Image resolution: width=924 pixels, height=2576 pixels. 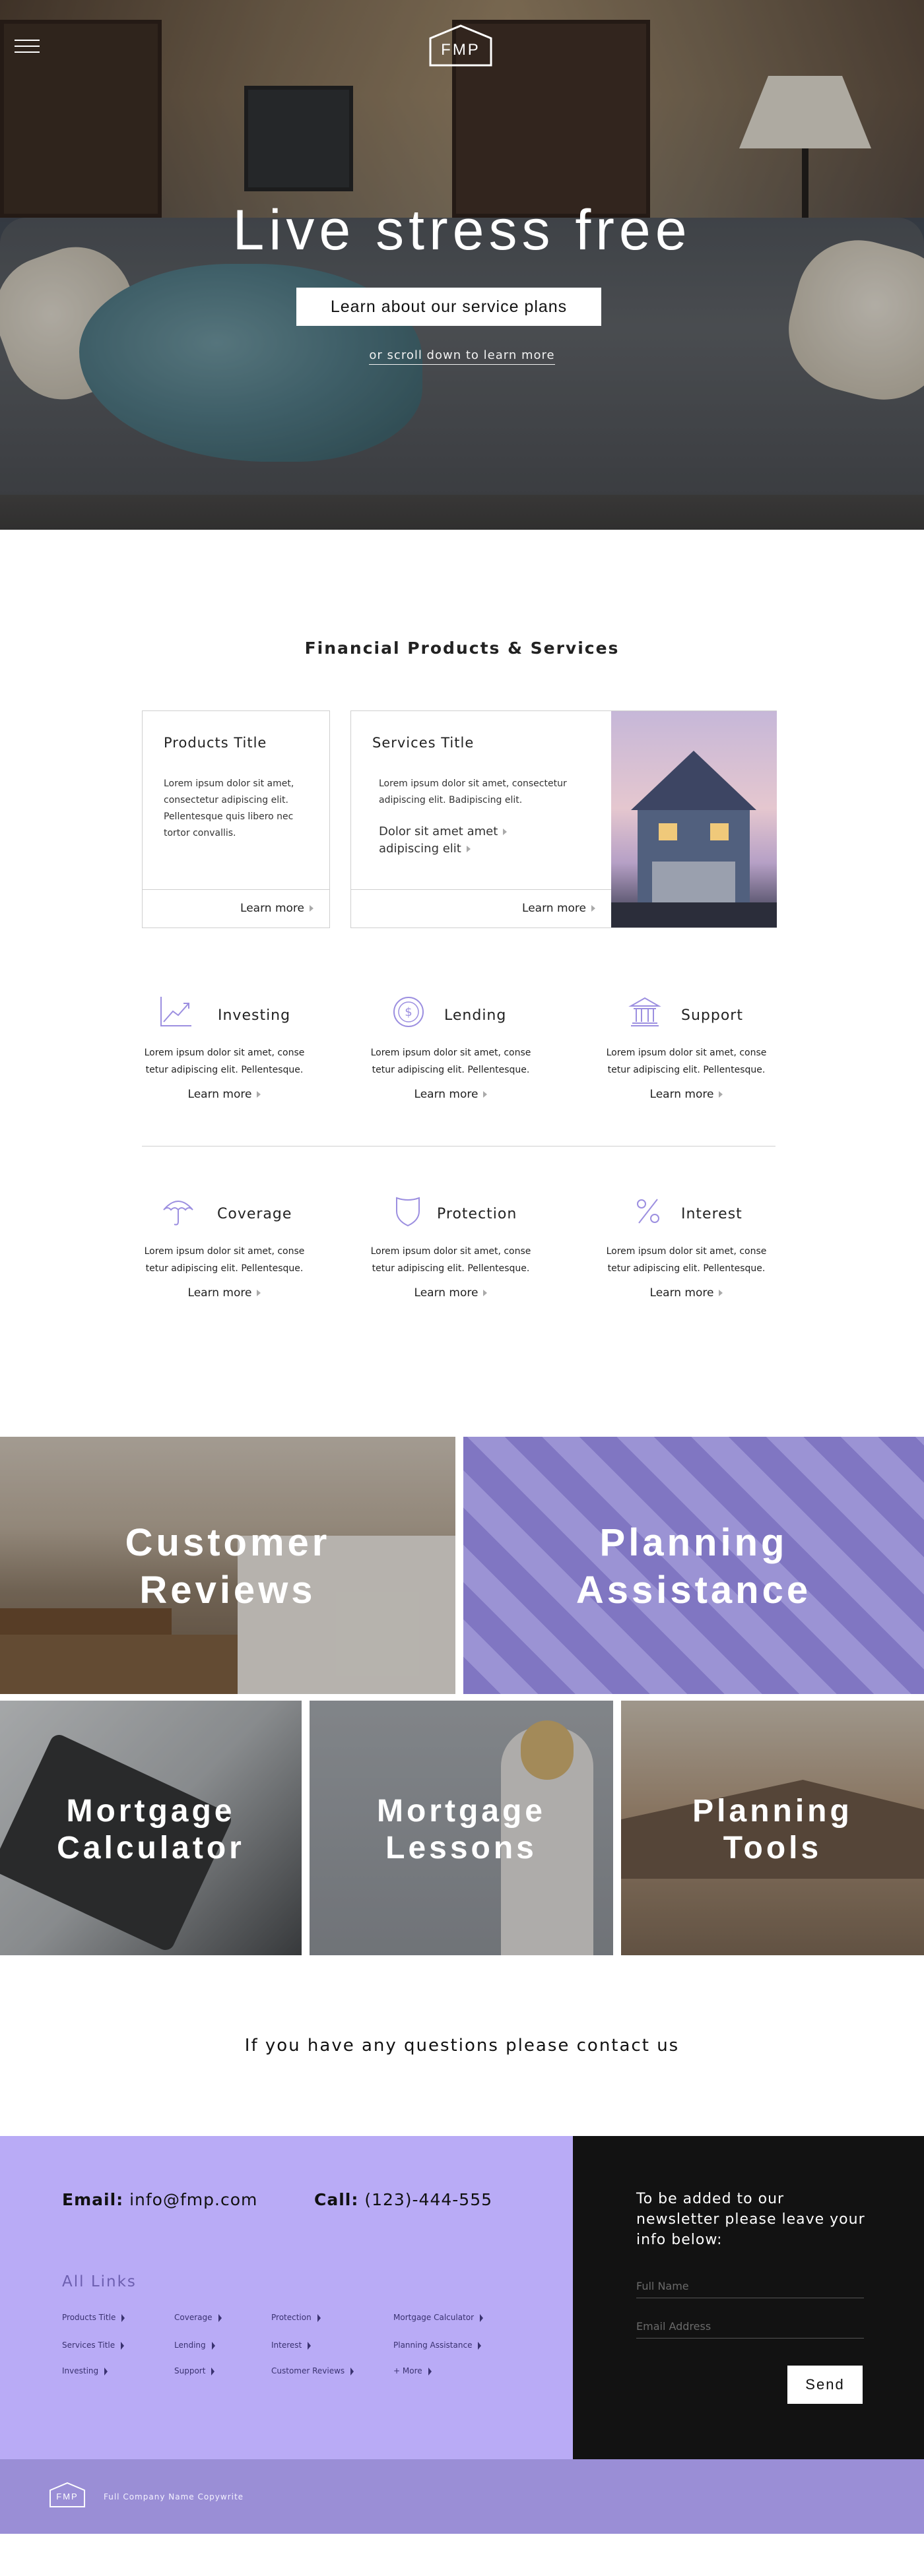 I want to click on feature-label: Investing, so click(x=255, y=1016).